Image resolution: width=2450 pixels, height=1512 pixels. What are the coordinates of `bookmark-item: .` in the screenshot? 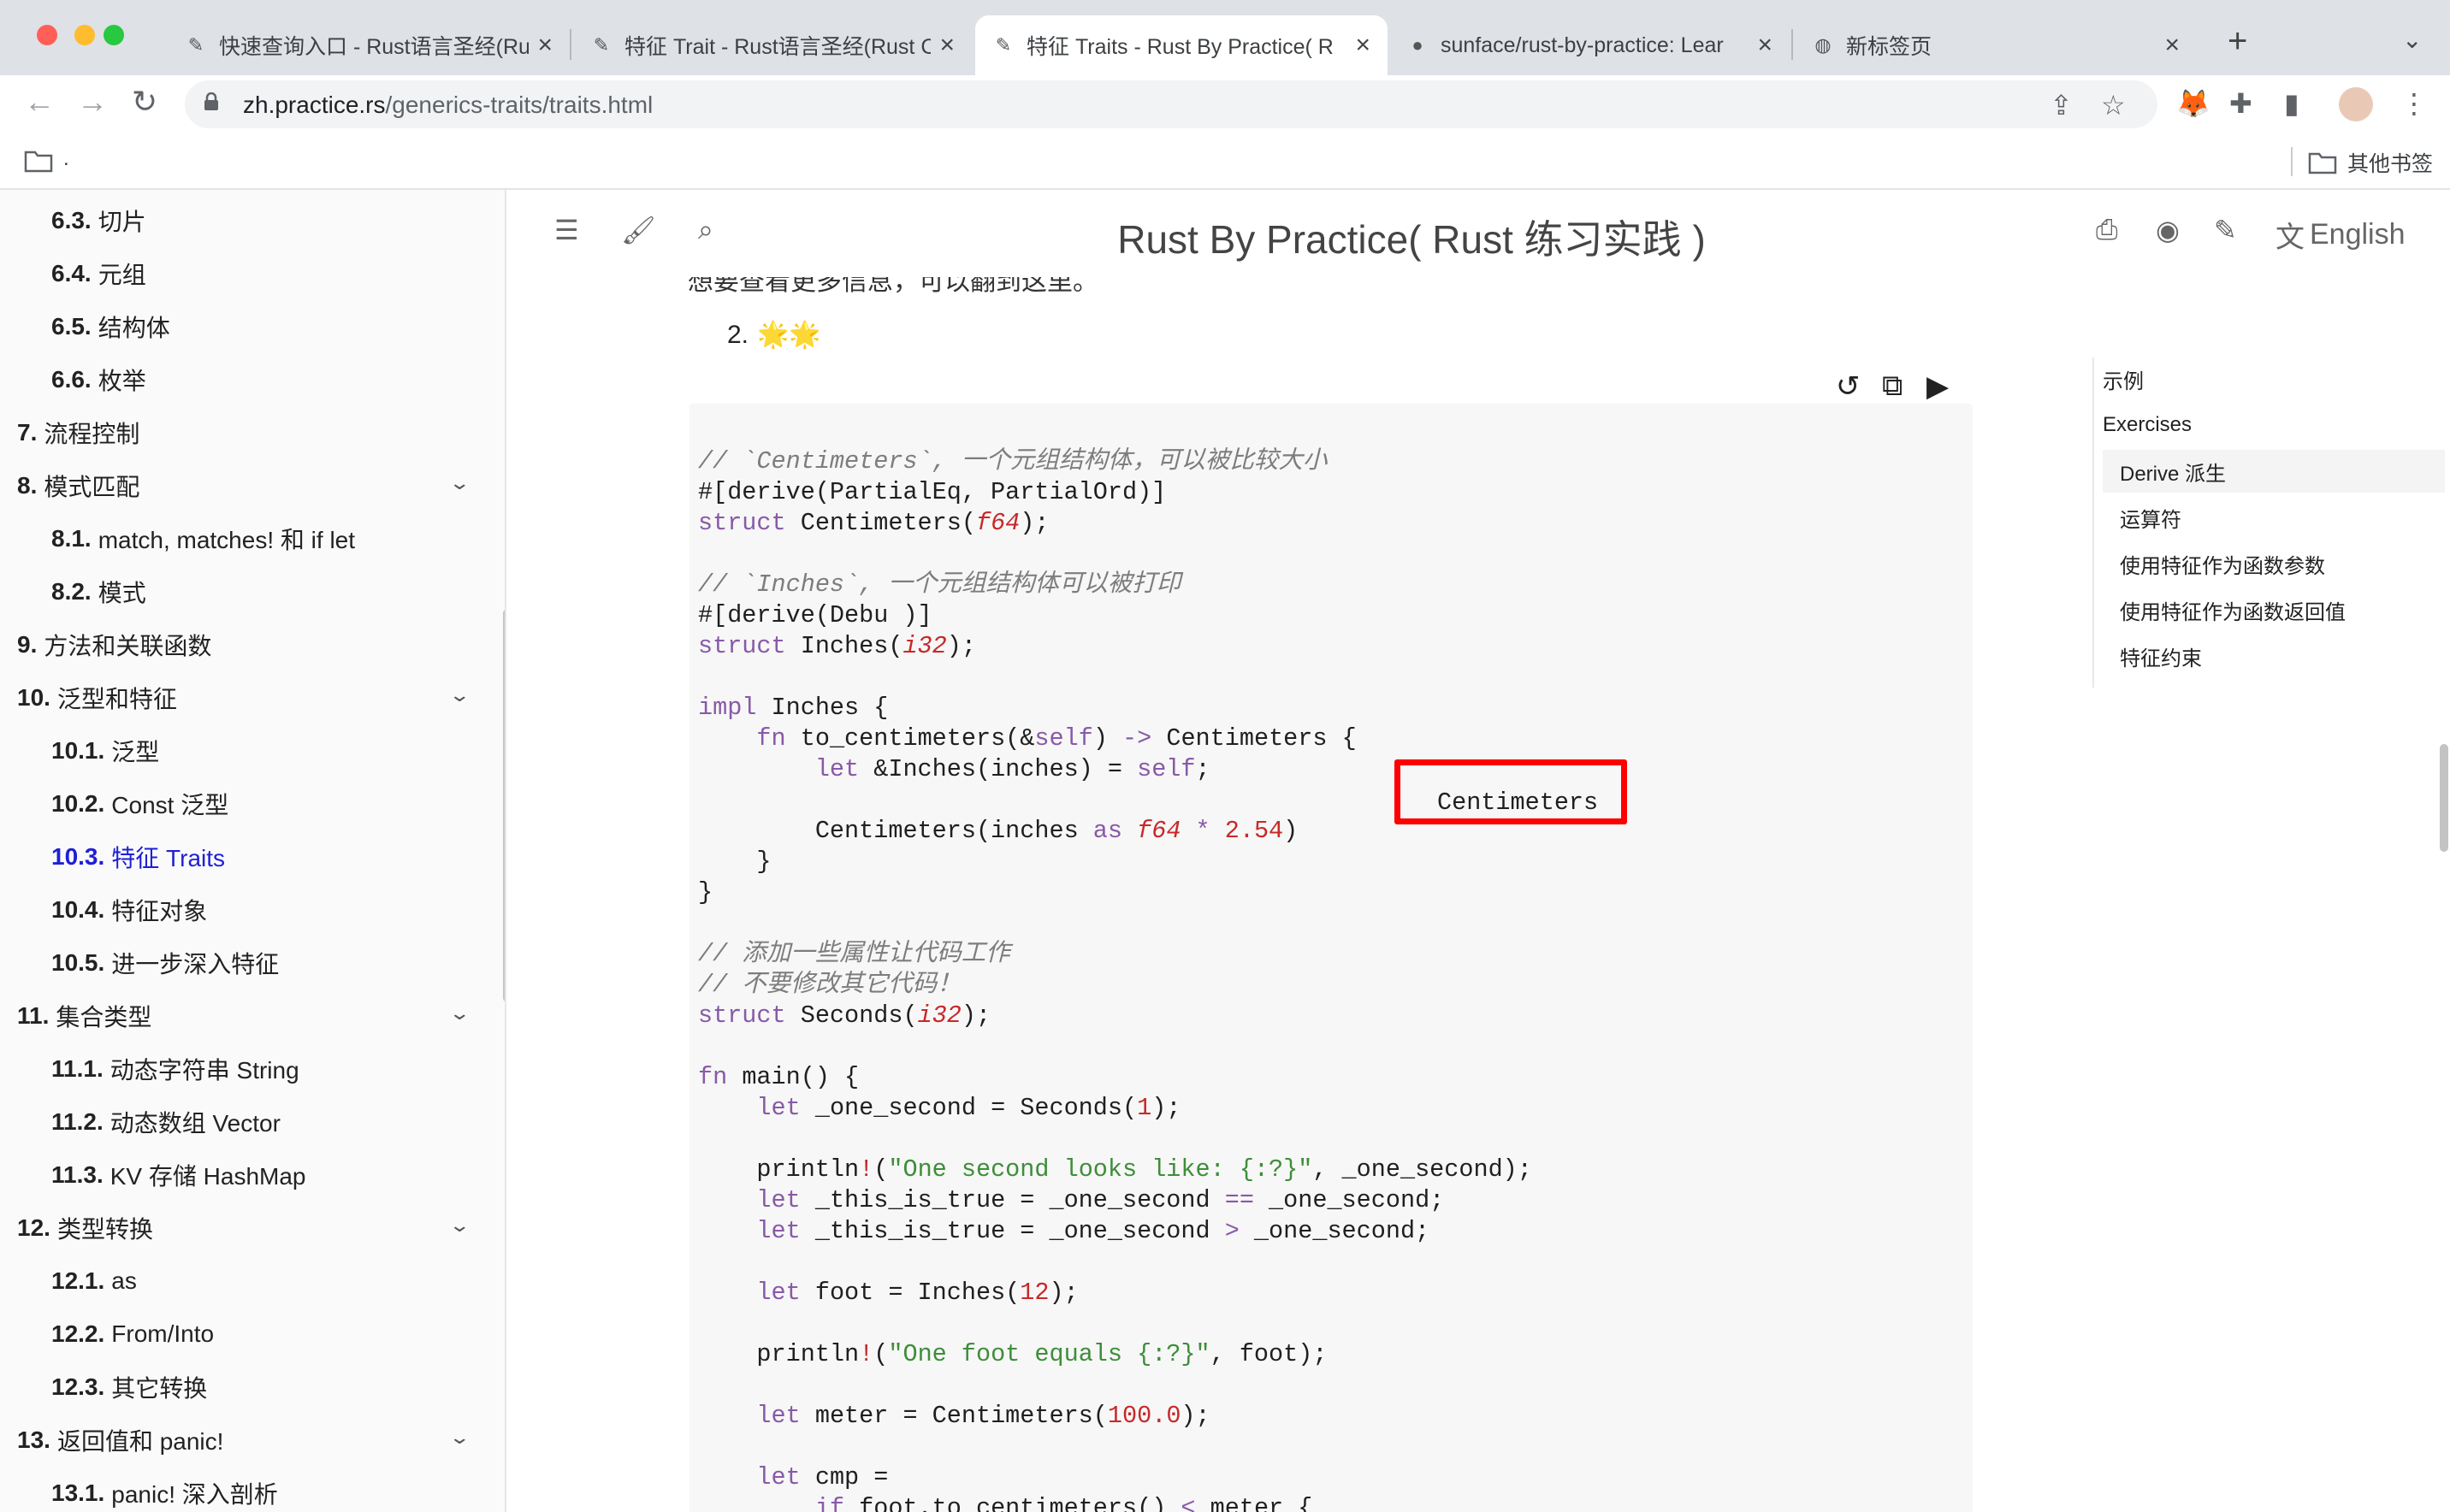 It's located at (66, 159).